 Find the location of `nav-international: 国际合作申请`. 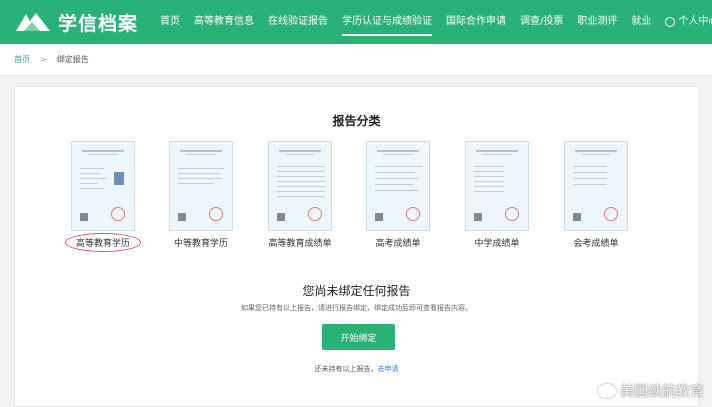

nav-international: 国际合作申请 is located at coordinates (476, 22).